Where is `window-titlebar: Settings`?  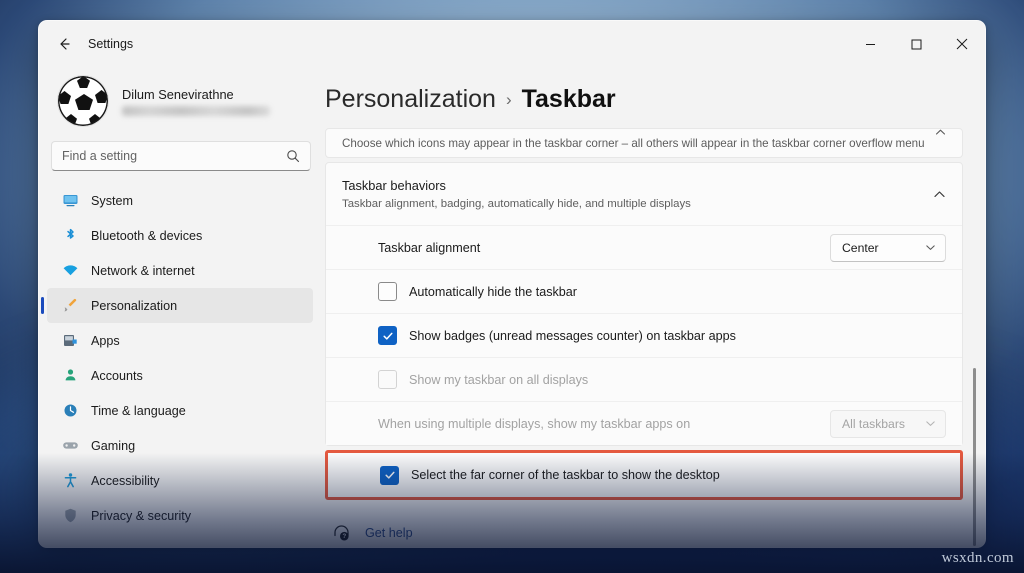 window-titlebar: Settings is located at coordinates (512, 44).